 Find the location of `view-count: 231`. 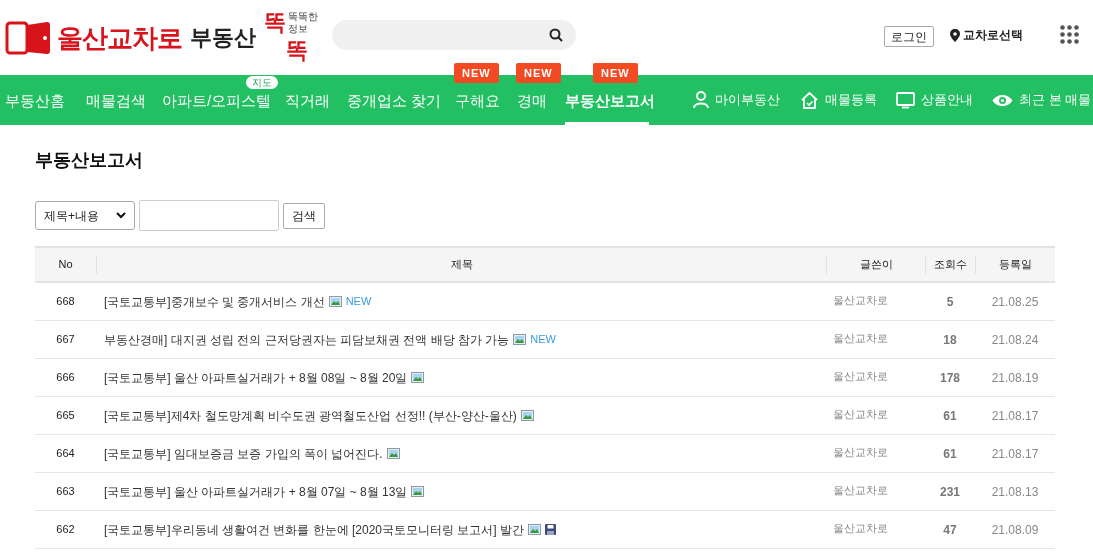

view-count: 231 is located at coordinates (950, 492).